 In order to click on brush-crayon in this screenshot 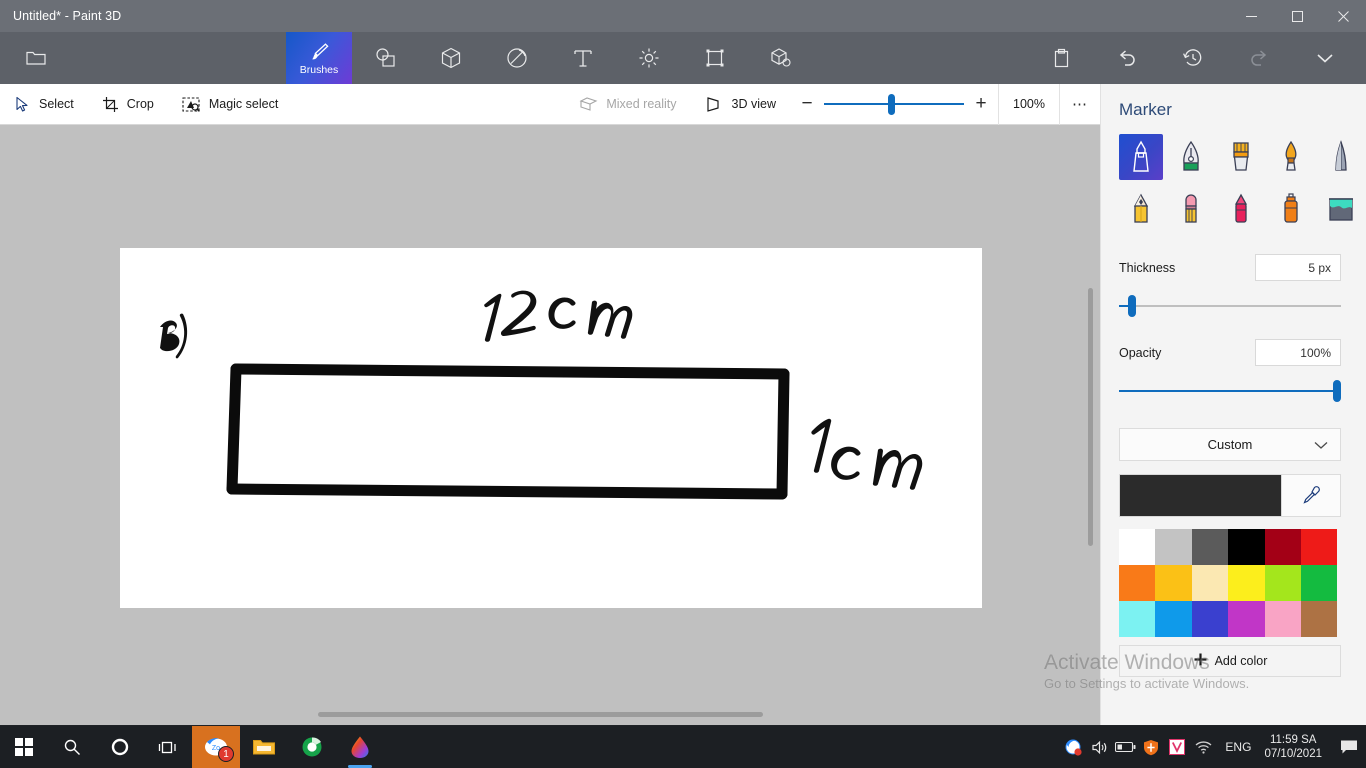, I will do `click(1241, 209)`.